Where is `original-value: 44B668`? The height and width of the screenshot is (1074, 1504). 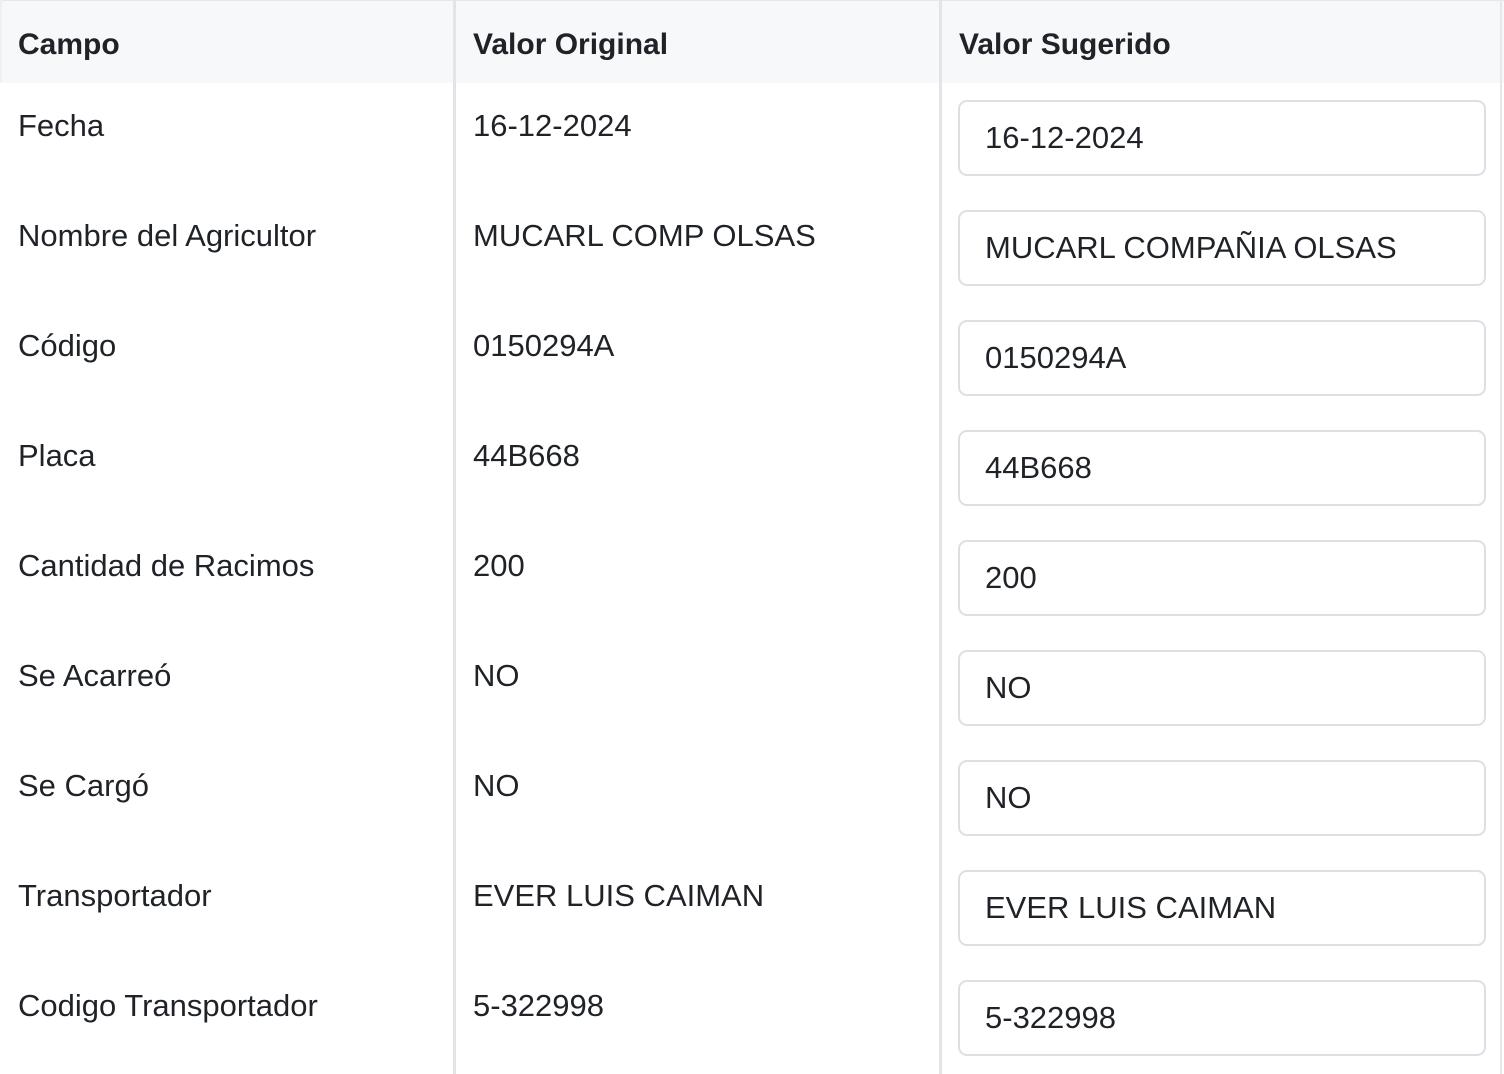 original-value: 44B668 is located at coordinates (526, 455).